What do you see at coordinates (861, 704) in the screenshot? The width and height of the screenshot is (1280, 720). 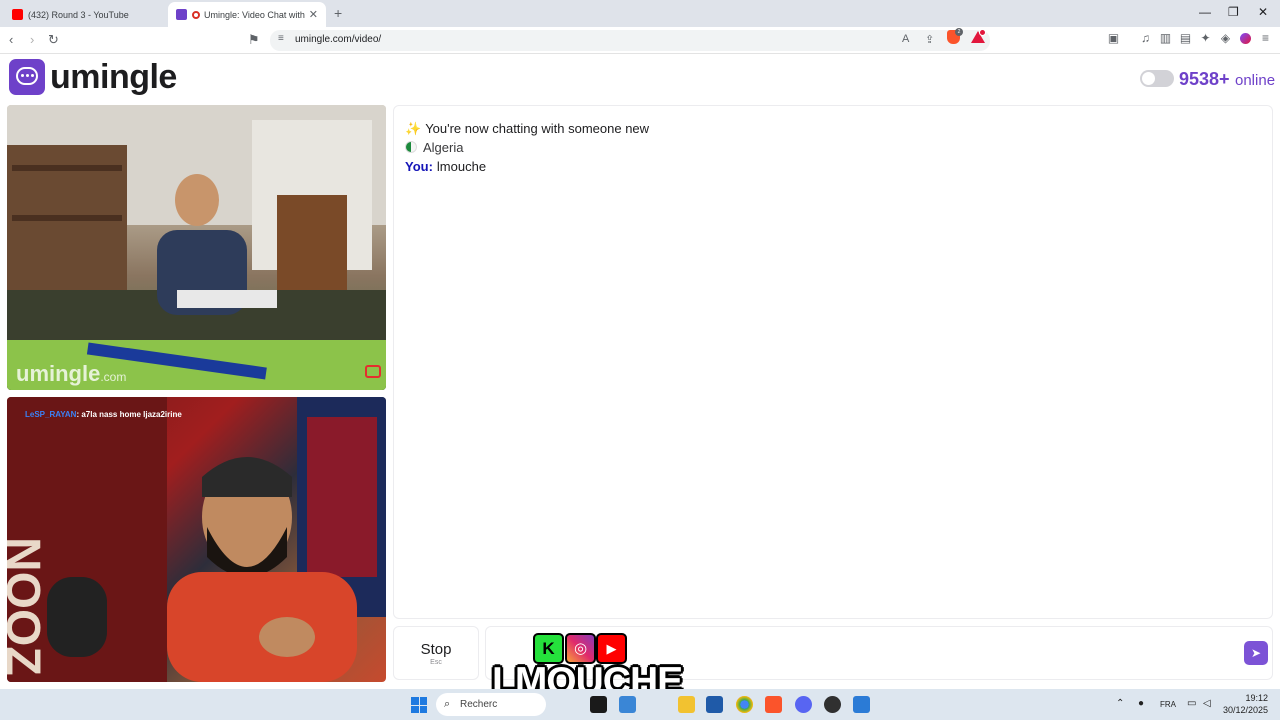 I see `monitor-app-icon` at bounding box center [861, 704].